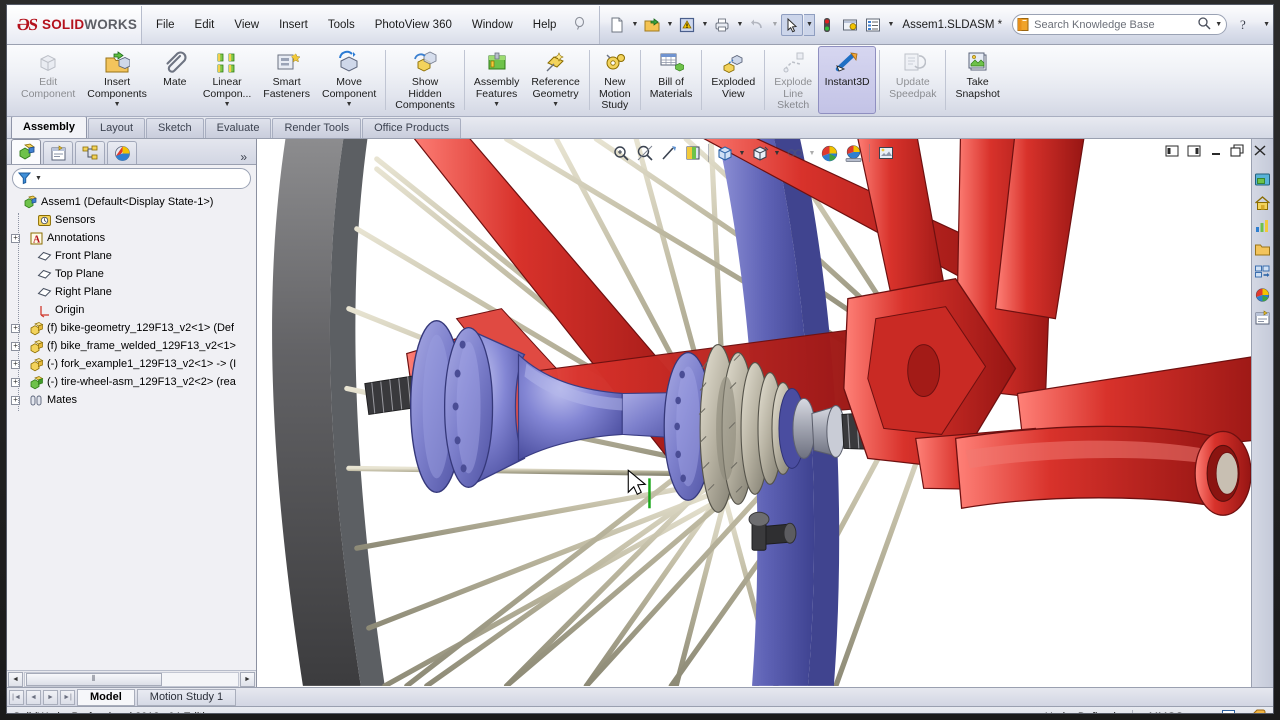 This screenshot has height=720, width=1280. What do you see at coordinates (774, 25) in the screenshot?
I see `undo-caret-icon: ▼` at bounding box center [774, 25].